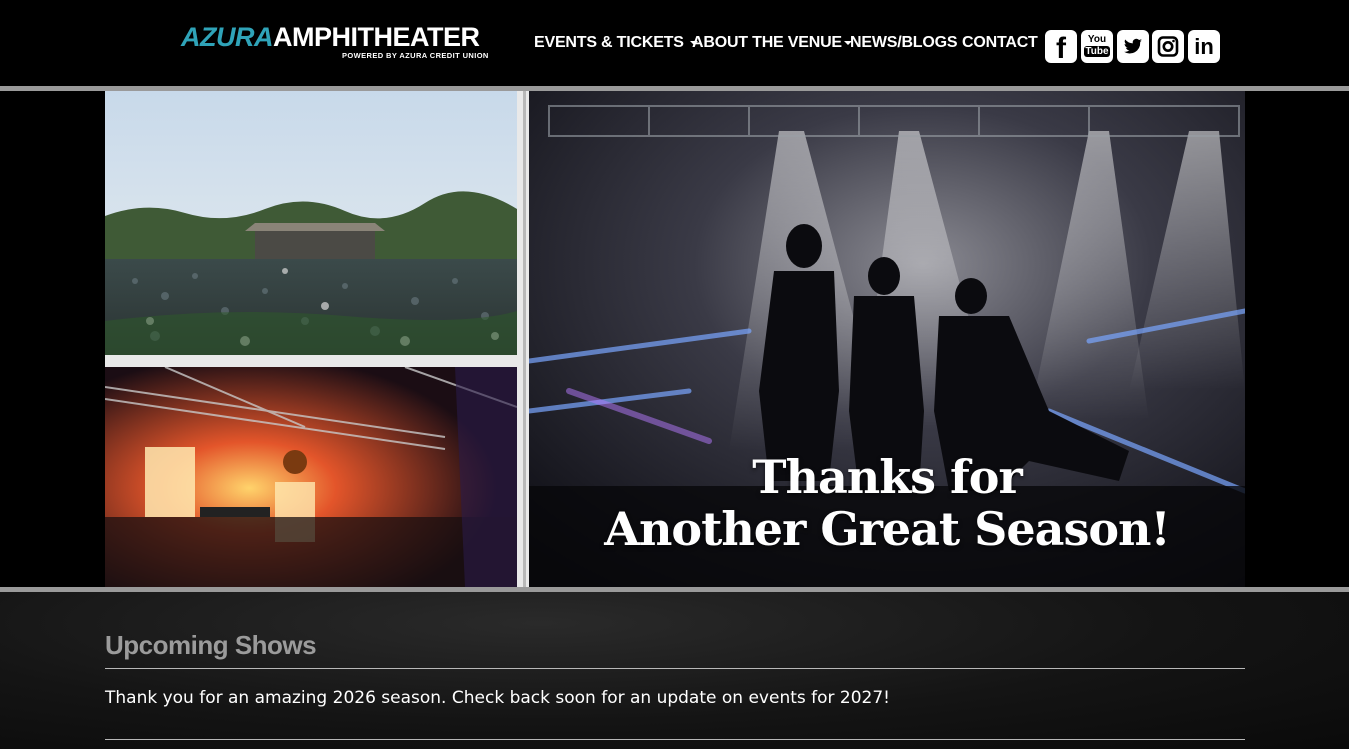 This screenshot has height=749, width=1349. I want to click on youtube-glyph-bottom: Tube, so click(1097, 51).